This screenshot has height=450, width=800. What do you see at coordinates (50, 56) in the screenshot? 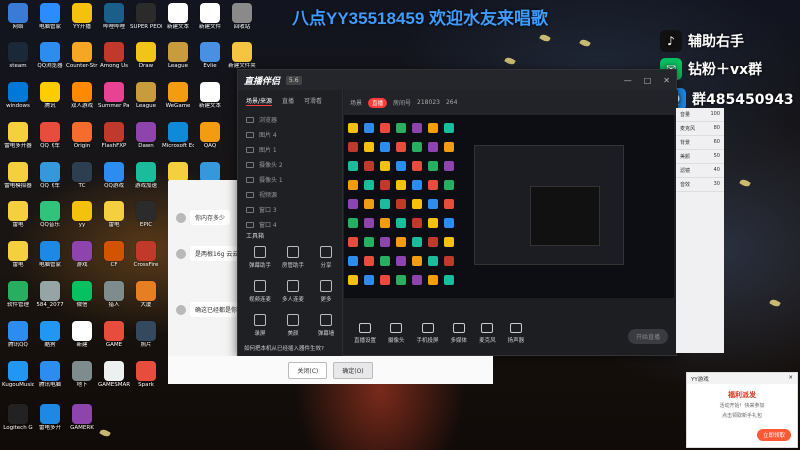
I see `desktop-icon: QQ浏览器` at bounding box center [50, 56].